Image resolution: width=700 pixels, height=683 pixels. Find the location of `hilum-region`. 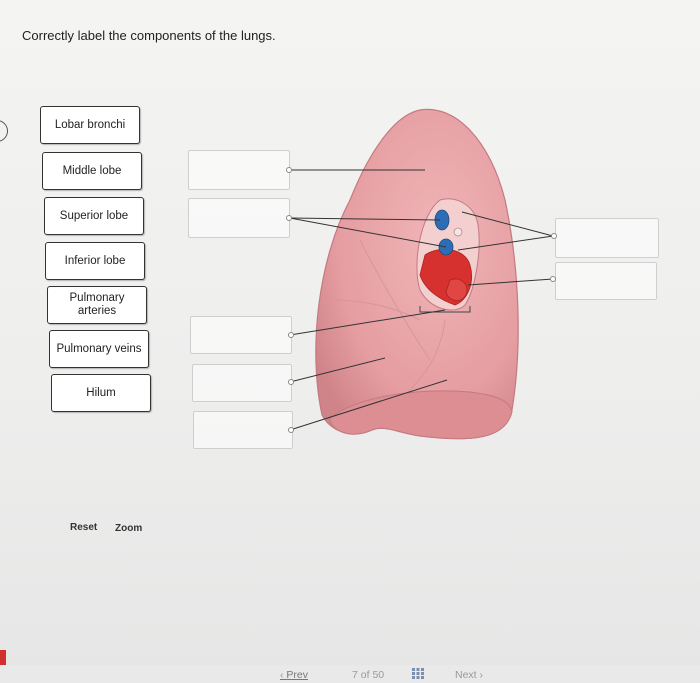

hilum-region is located at coordinates (448, 254).